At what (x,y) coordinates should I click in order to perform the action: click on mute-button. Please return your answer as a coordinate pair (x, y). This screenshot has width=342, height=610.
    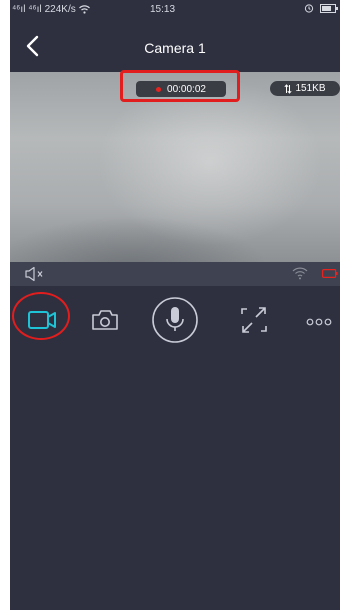
    Looking at the image, I should click on (35, 274).